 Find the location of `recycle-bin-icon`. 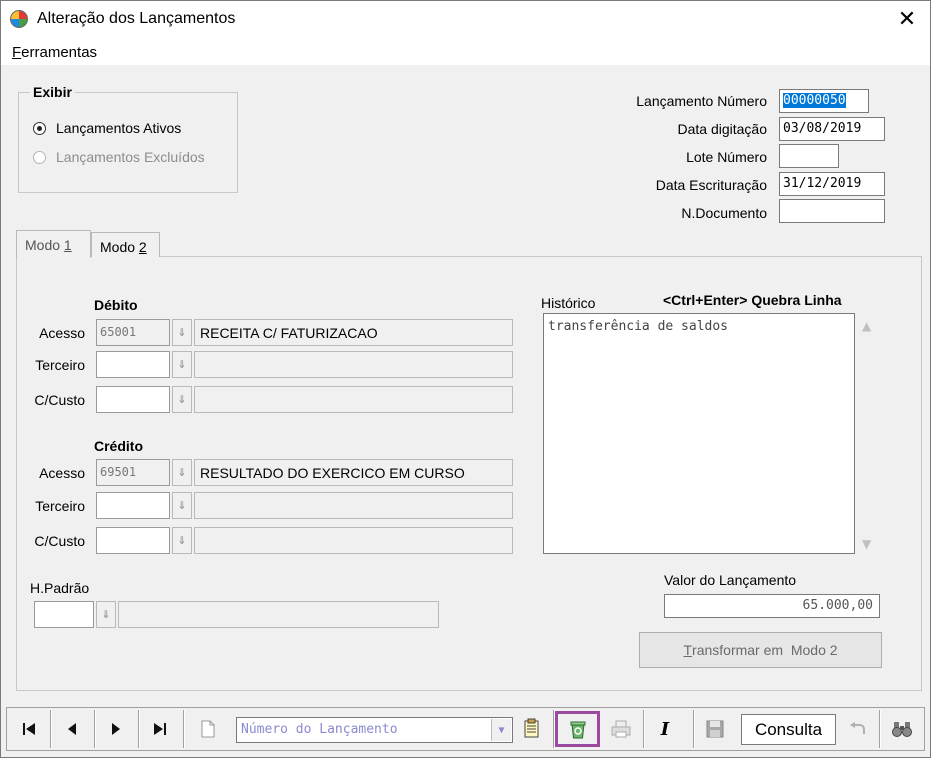

recycle-bin-icon is located at coordinates (577, 729).